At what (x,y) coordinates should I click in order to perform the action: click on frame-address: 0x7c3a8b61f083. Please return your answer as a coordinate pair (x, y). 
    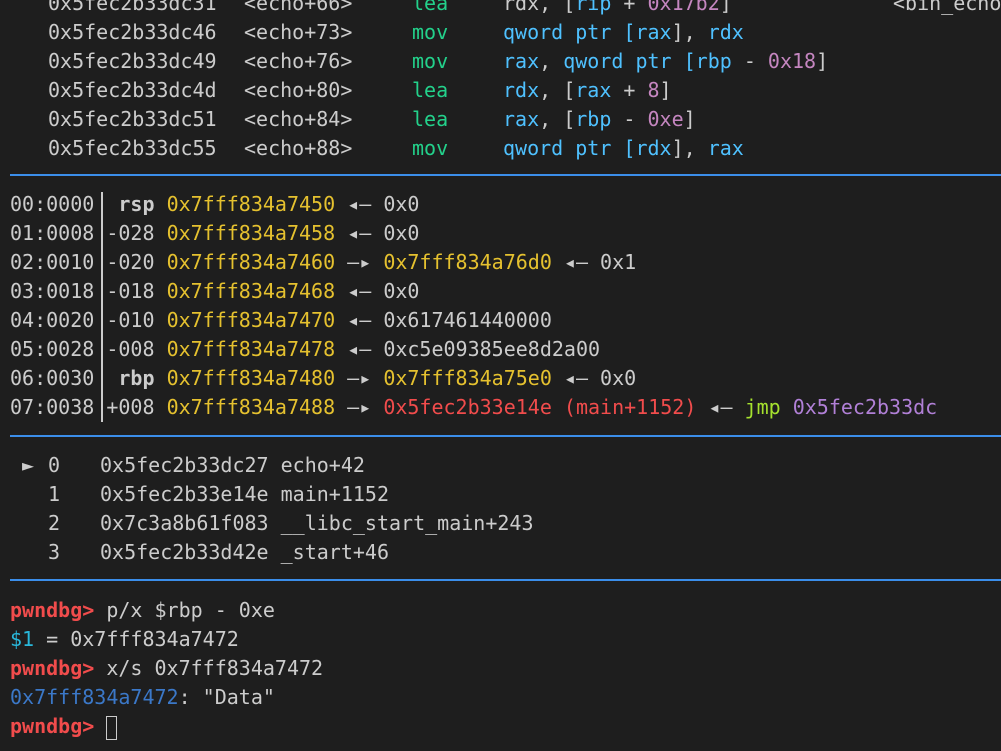
    Looking at the image, I should click on (184, 523).